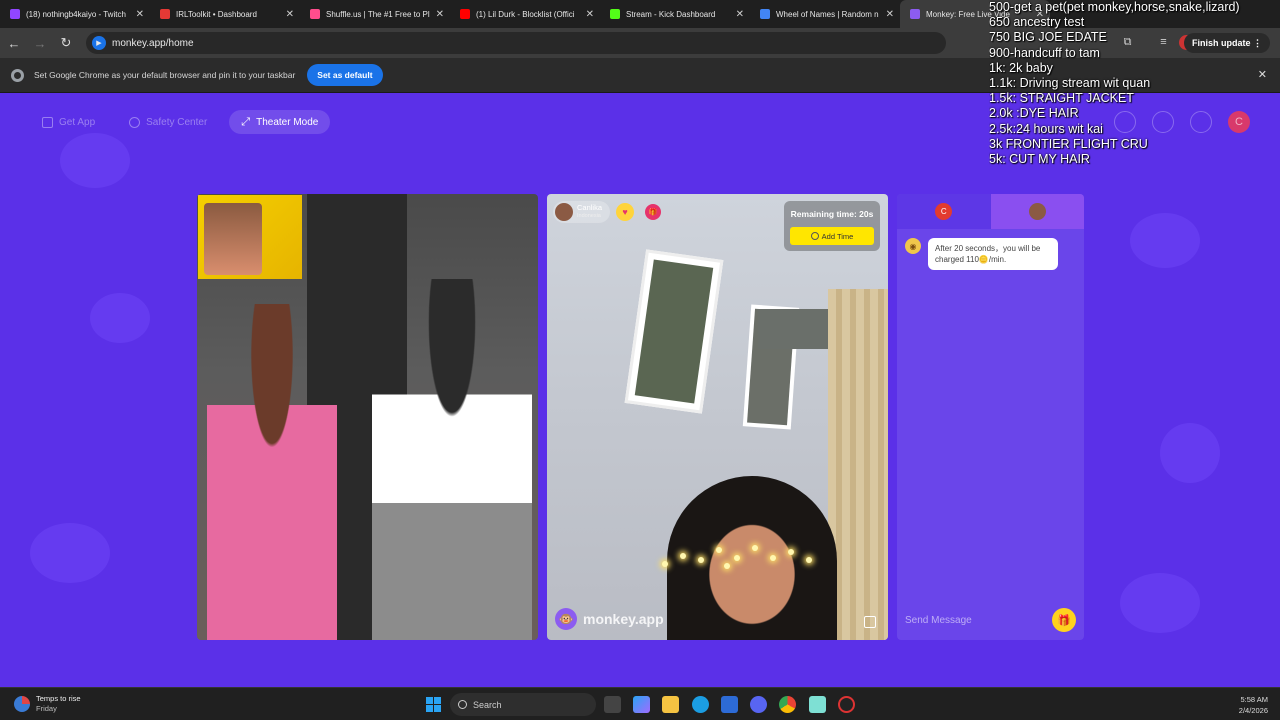 The image size is (1280, 720). Describe the element at coordinates (827, 14) in the screenshot. I see `tab-title: Wheel of Names | Random n` at that location.